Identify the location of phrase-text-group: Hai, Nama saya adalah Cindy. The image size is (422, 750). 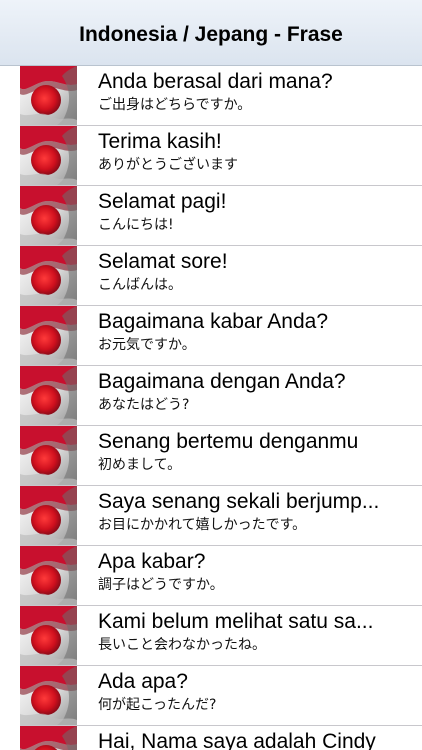
(249, 738).